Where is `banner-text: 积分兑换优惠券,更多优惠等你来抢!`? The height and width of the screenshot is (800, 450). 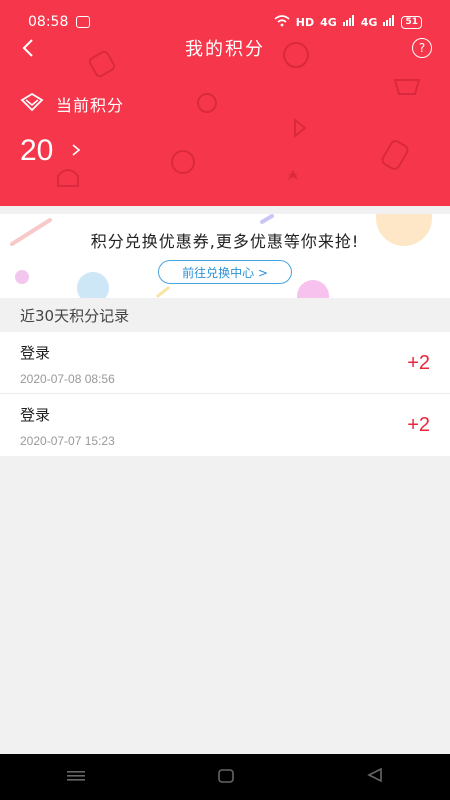 banner-text: 积分兑换优惠券,更多优惠等你来抢! is located at coordinates (225, 241).